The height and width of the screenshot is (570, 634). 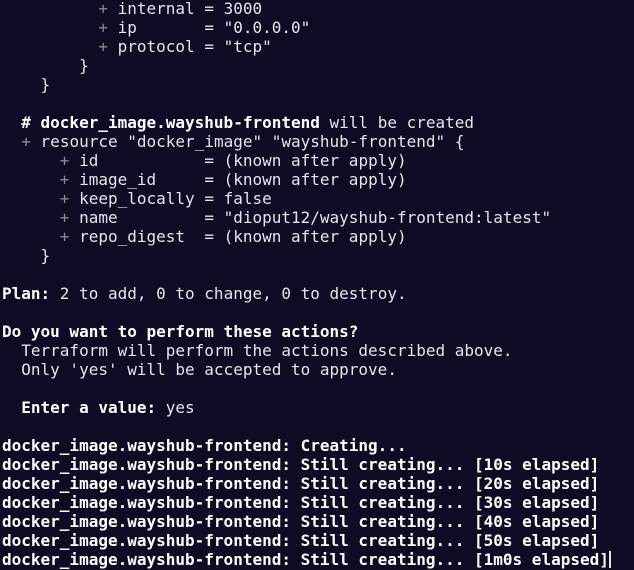 I want to click on attr-value: 3000, so click(x=243, y=9).